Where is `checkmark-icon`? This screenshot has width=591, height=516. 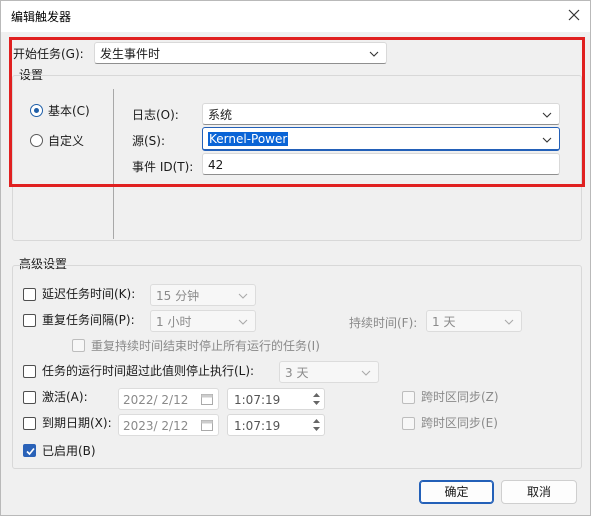
checkmark-icon is located at coordinates (30, 451).